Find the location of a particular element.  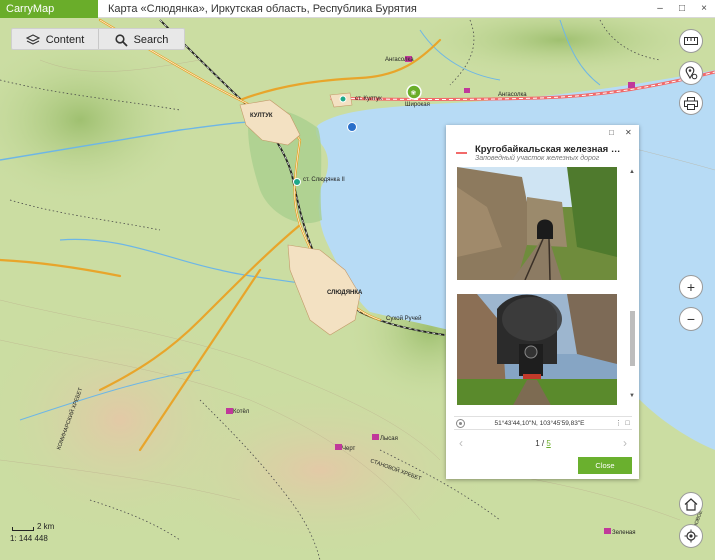

search-icon is located at coordinates (121, 40).